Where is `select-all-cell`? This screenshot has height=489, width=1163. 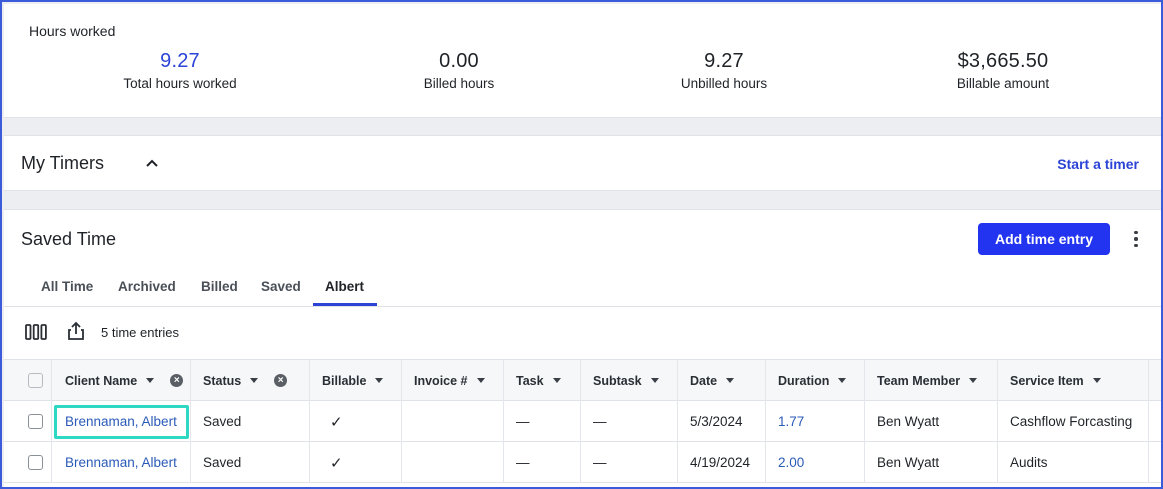
select-all-cell is located at coordinates (28, 380).